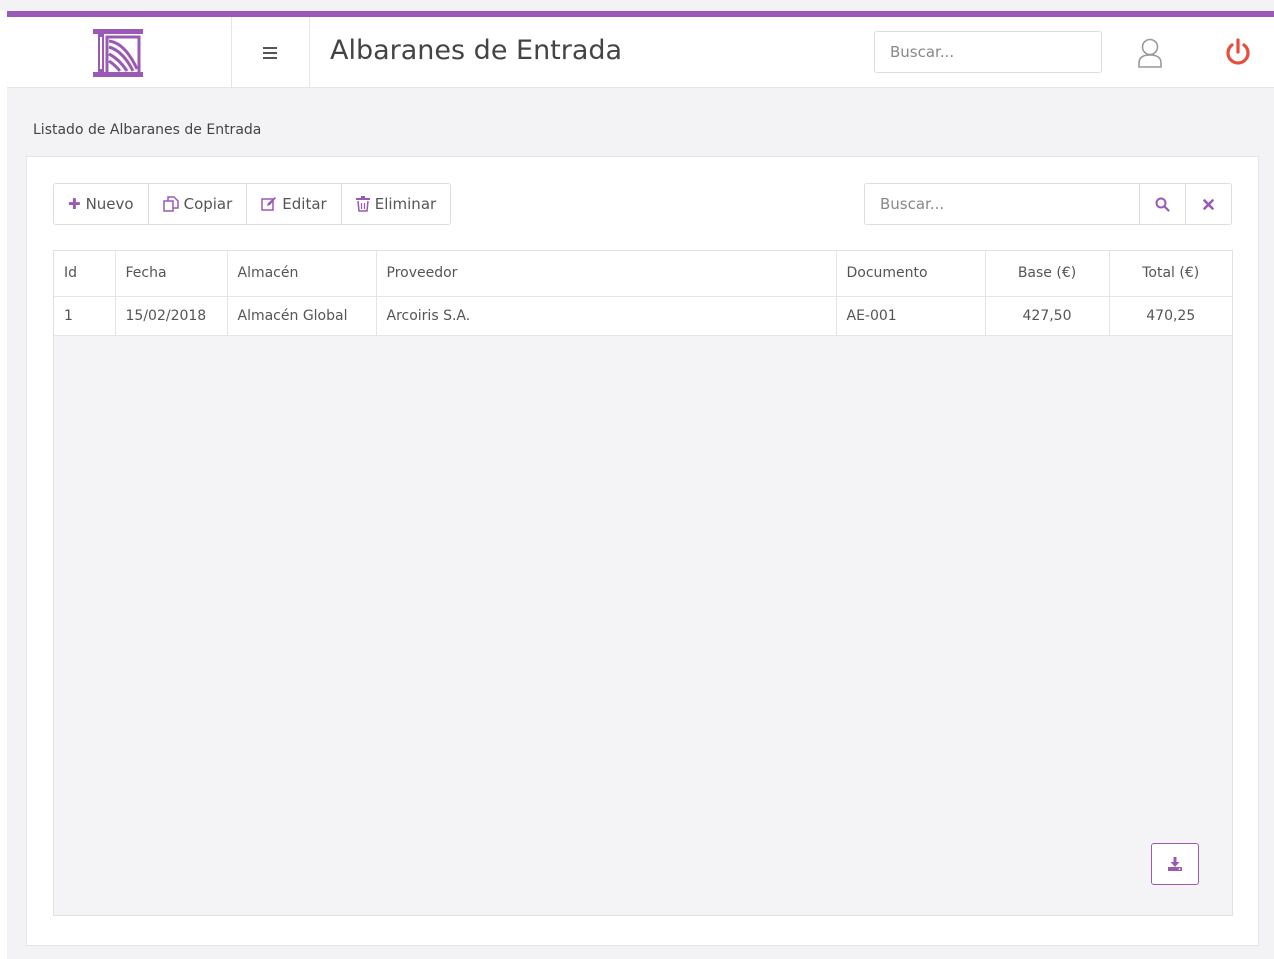 This screenshot has height=959, width=1274. What do you see at coordinates (362, 204) in the screenshot?
I see `trash-icon` at bounding box center [362, 204].